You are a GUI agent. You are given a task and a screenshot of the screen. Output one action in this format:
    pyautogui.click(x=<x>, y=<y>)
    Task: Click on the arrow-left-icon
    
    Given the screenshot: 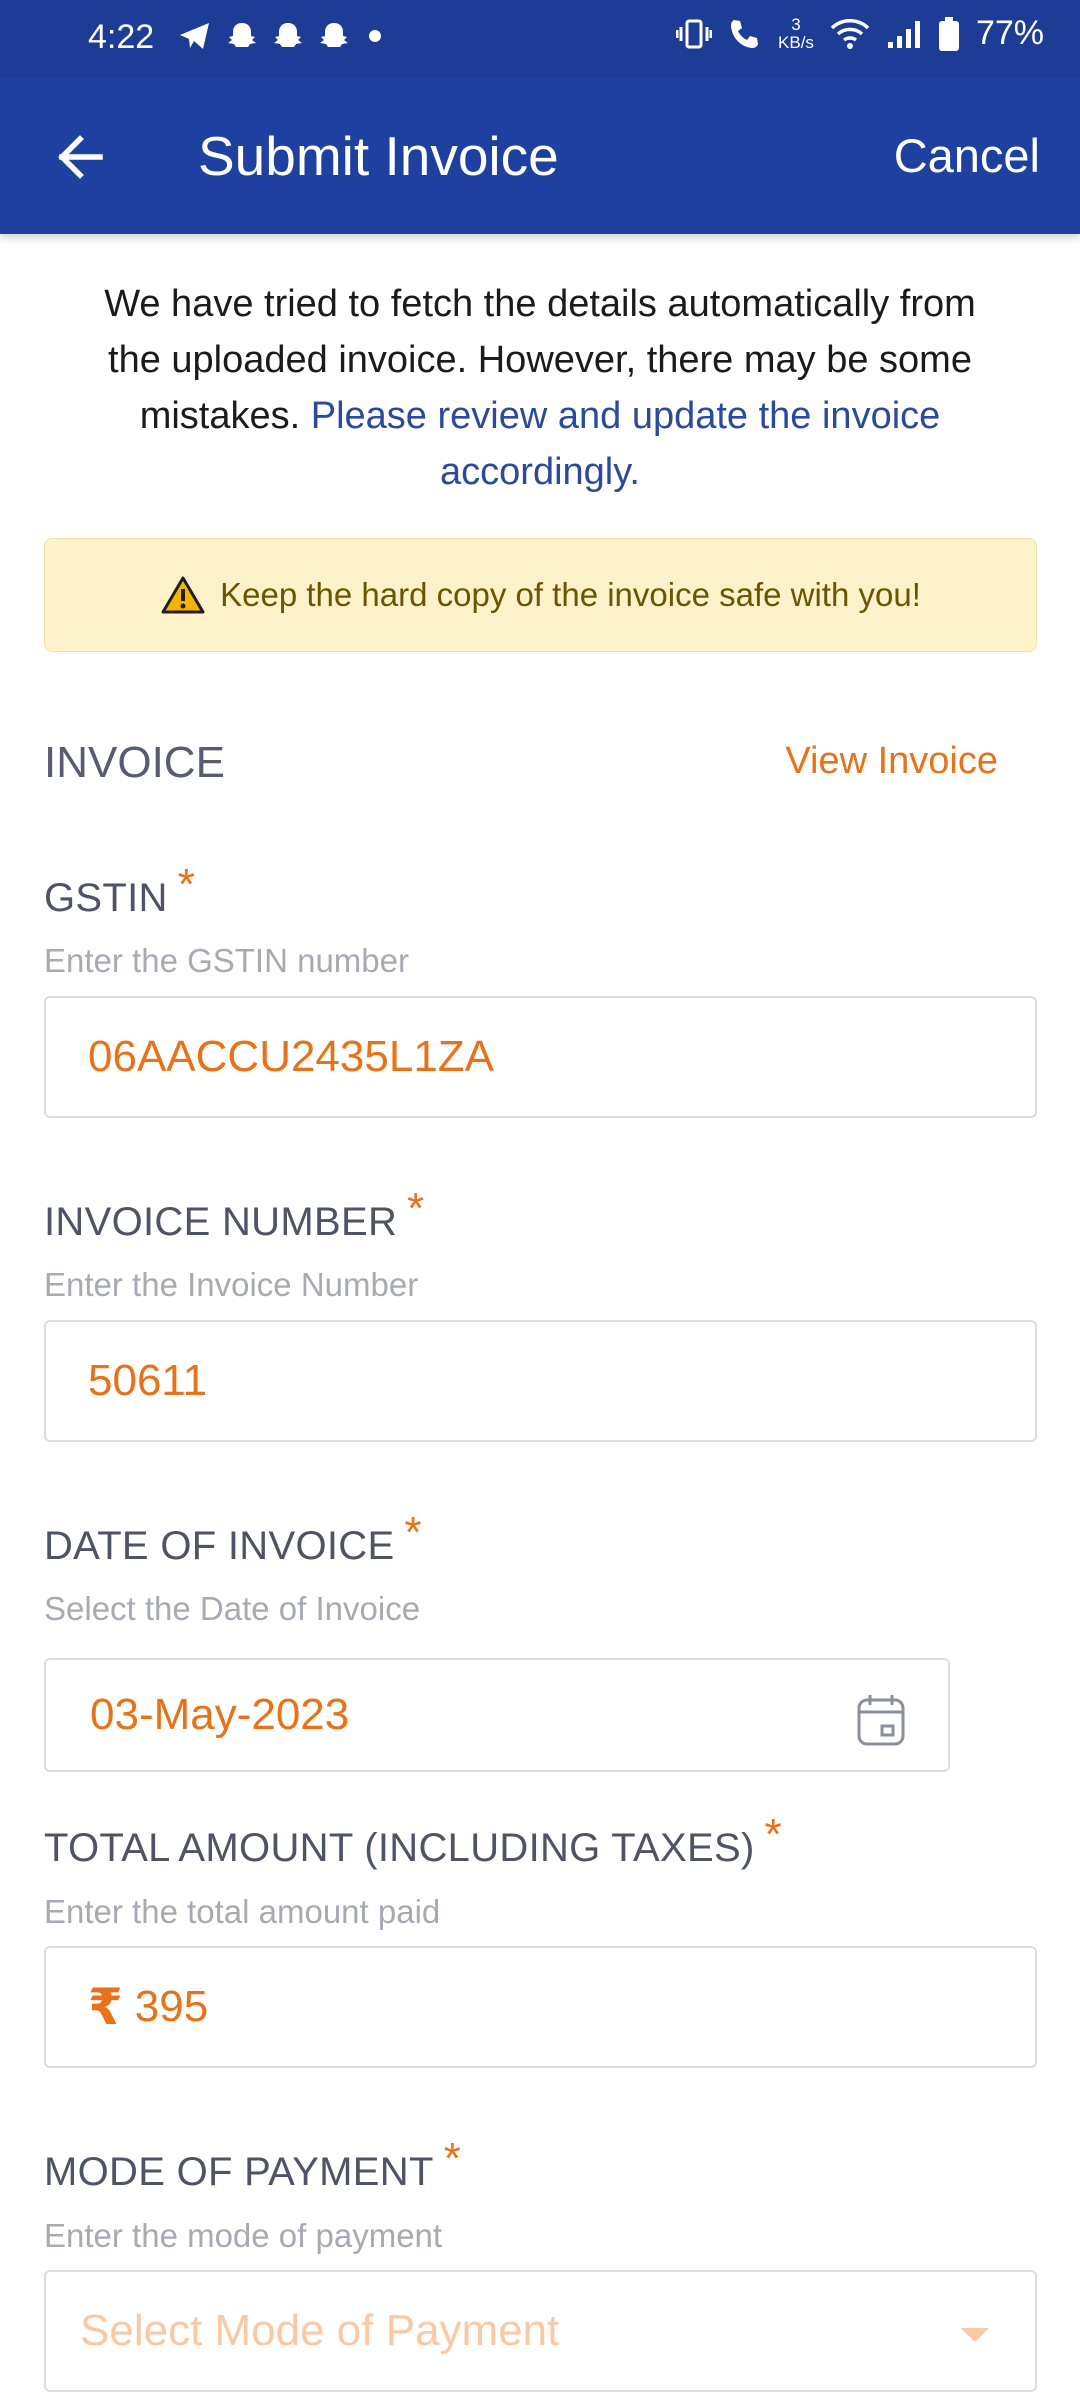 What is the action you would take?
    pyautogui.click(x=80, y=157)
    